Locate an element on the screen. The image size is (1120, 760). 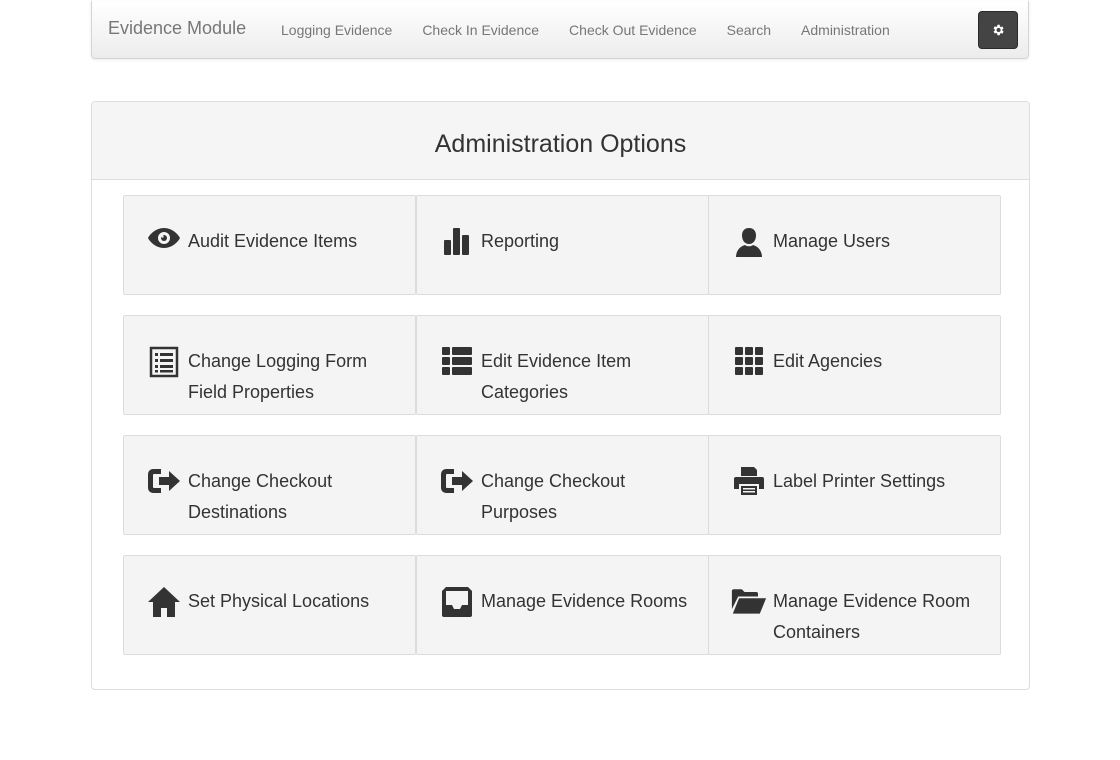
user-icon is located at coordinates (749, 242).